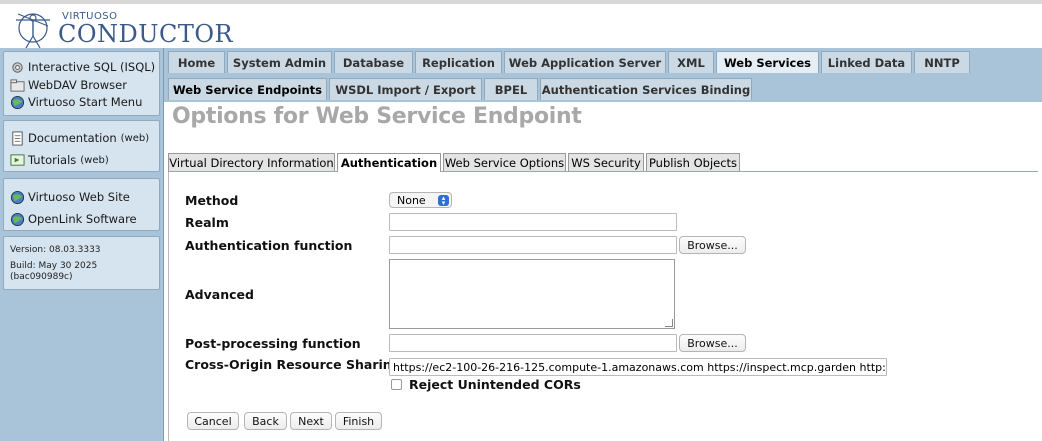 The height and width of the screenshot is (441, 1042). Describe the element at coordinates (504, 162) in the screenshot. I see `tab-web-service-options: Web Service Options` at that location.